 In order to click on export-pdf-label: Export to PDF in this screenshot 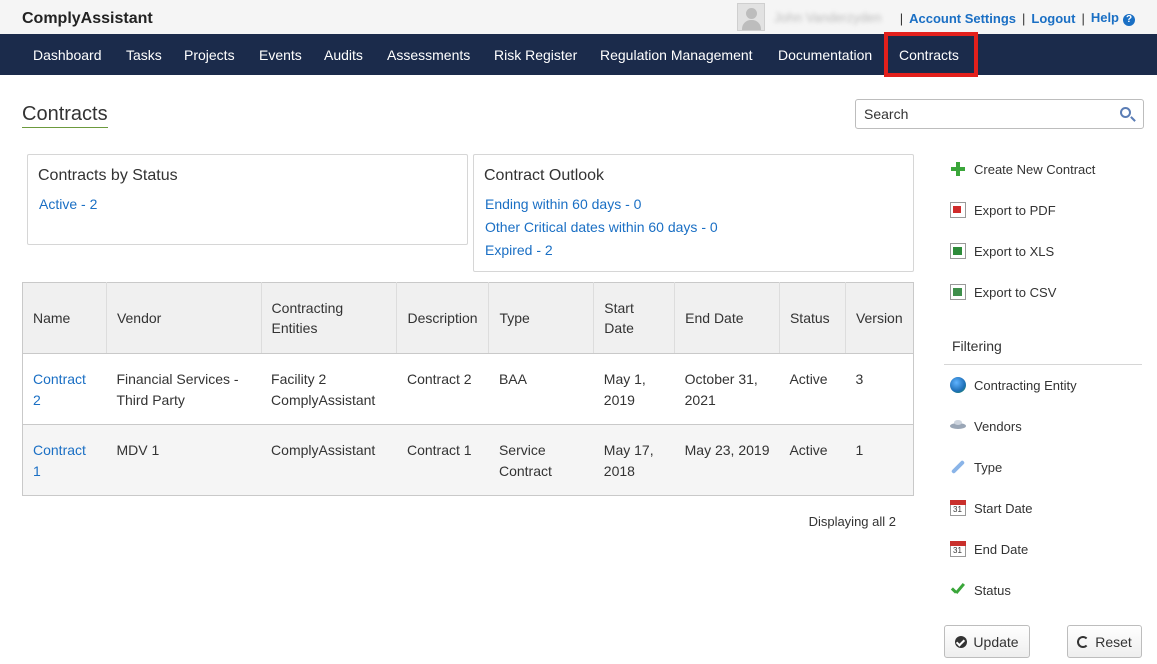, I will do `click(1015, 210)`.